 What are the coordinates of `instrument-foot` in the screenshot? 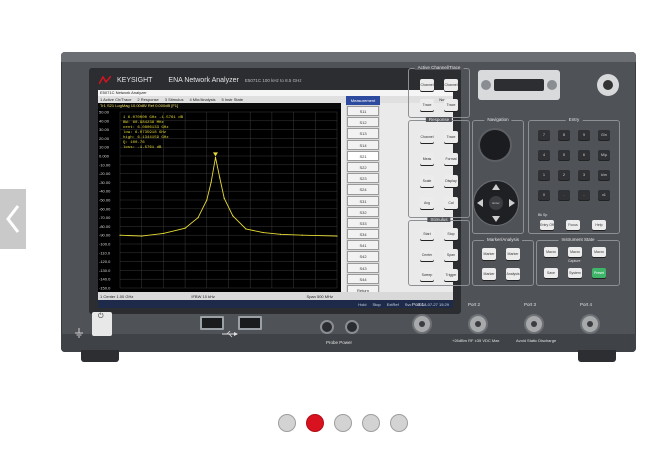 It's located at (100, 356).